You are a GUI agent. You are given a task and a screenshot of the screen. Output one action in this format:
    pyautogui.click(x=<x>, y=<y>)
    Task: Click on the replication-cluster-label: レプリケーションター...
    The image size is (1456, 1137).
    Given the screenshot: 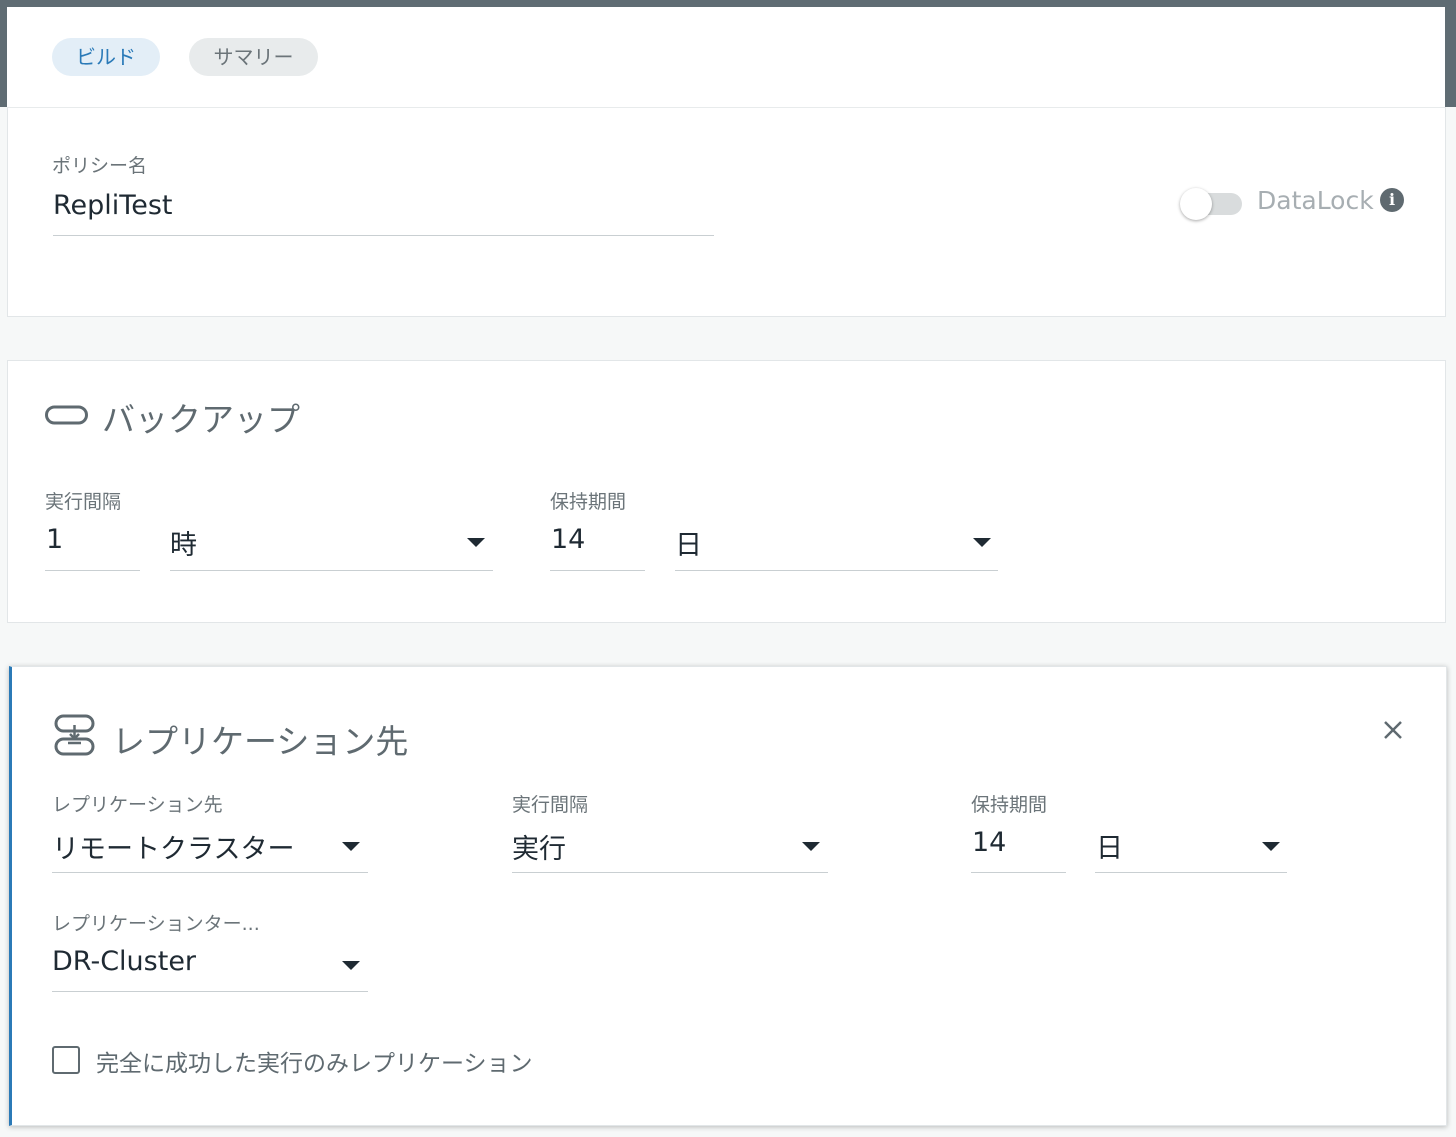 What is the action you would take?
    pyautogui.click(x=156, y=924)
    